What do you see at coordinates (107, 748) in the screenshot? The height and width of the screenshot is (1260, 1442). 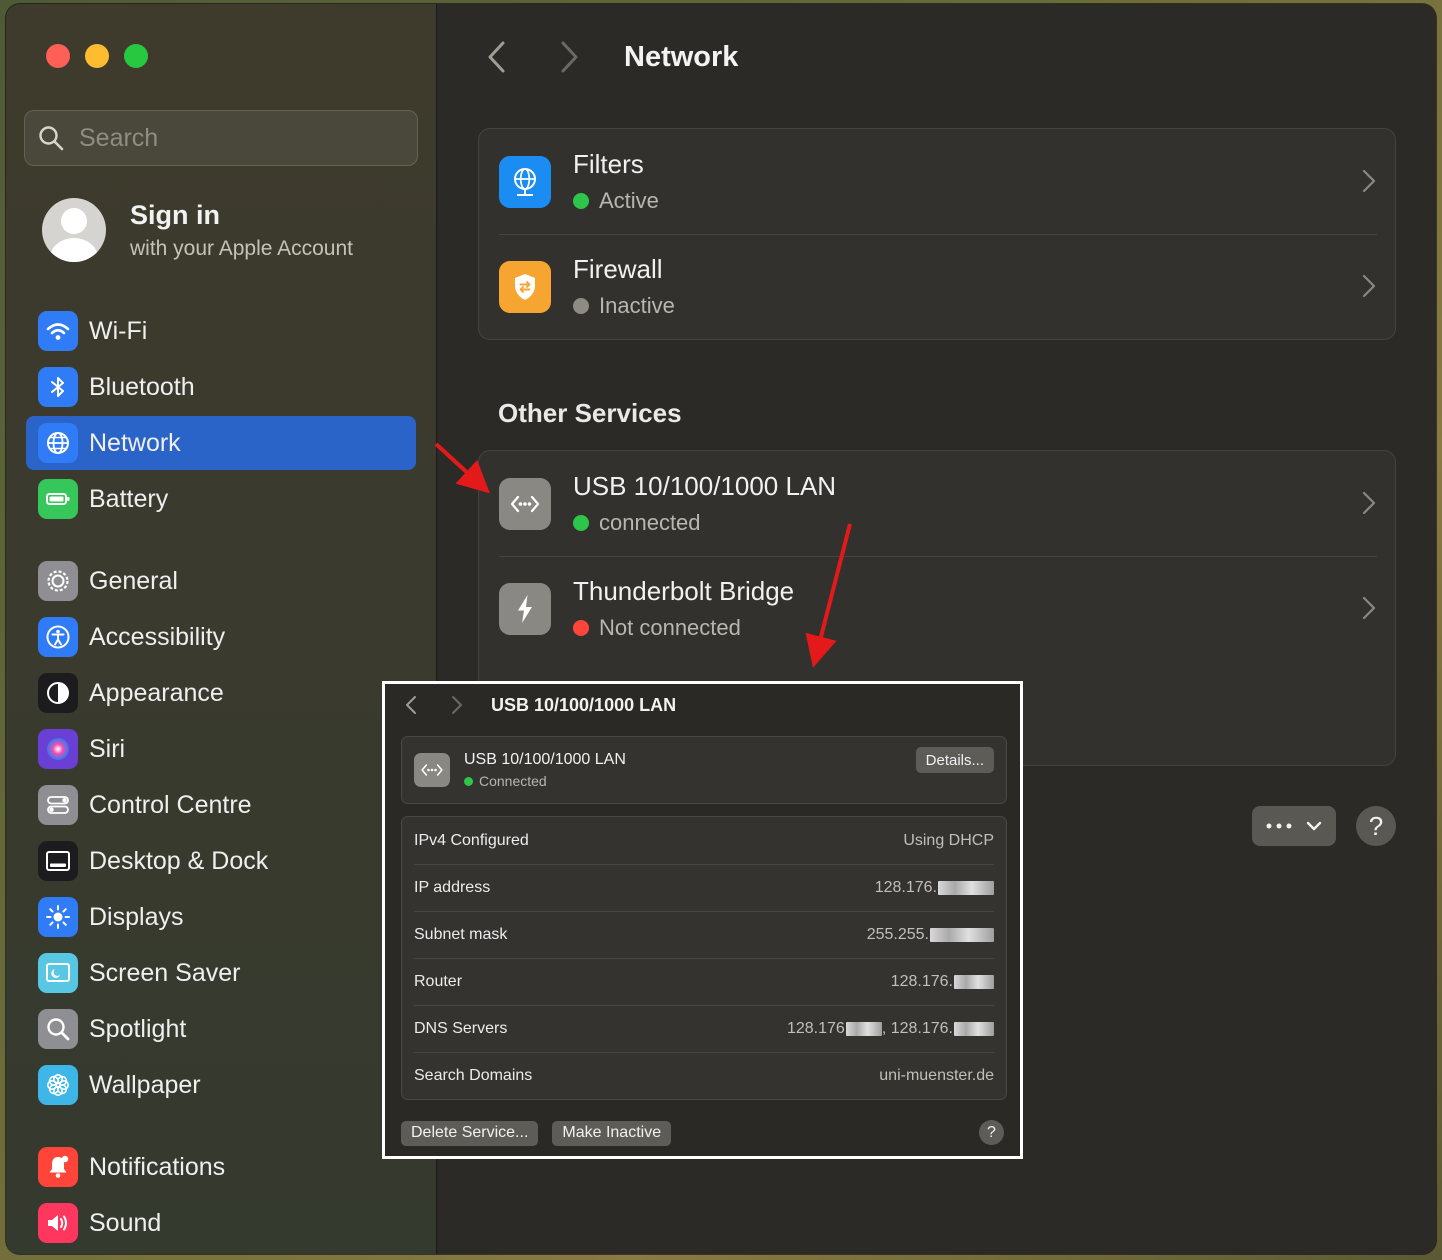 I see `sidebar-item-label: Siri` at bounding box center [107, 748].